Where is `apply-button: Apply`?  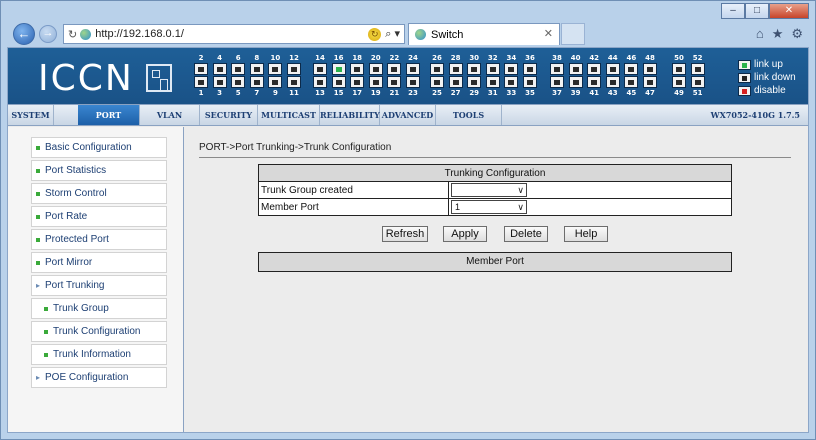
apply-button: Apply is located at coordinates (465, 234).